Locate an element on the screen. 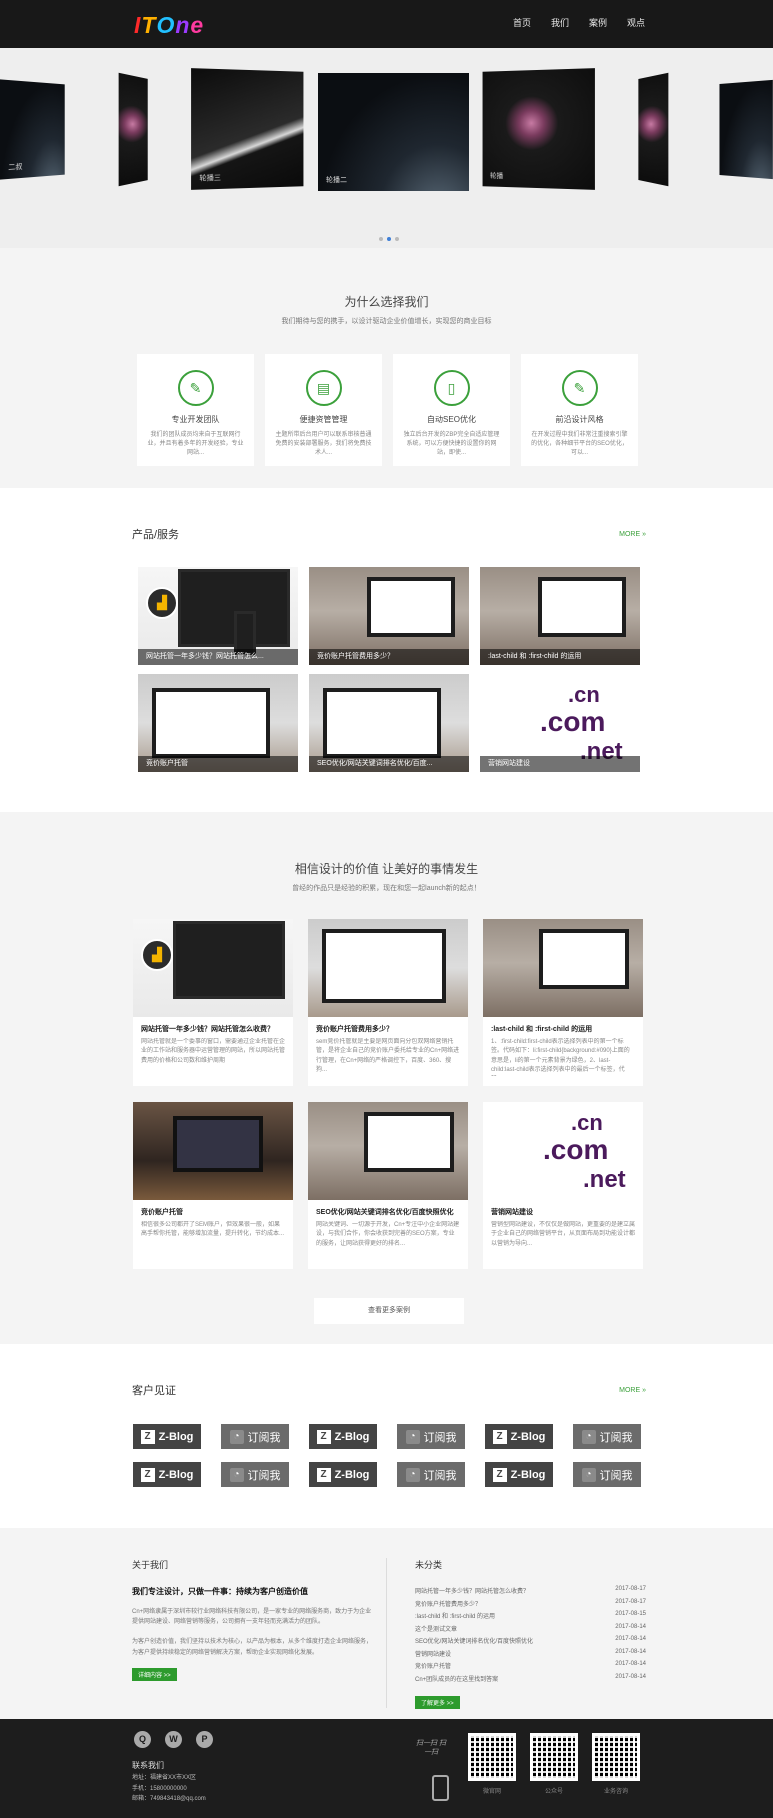 The width and height of the screenshot is (773, 1818). news-item-title: :last-child 和 :first-child 的运用 is located at coordinates (455, 1617).